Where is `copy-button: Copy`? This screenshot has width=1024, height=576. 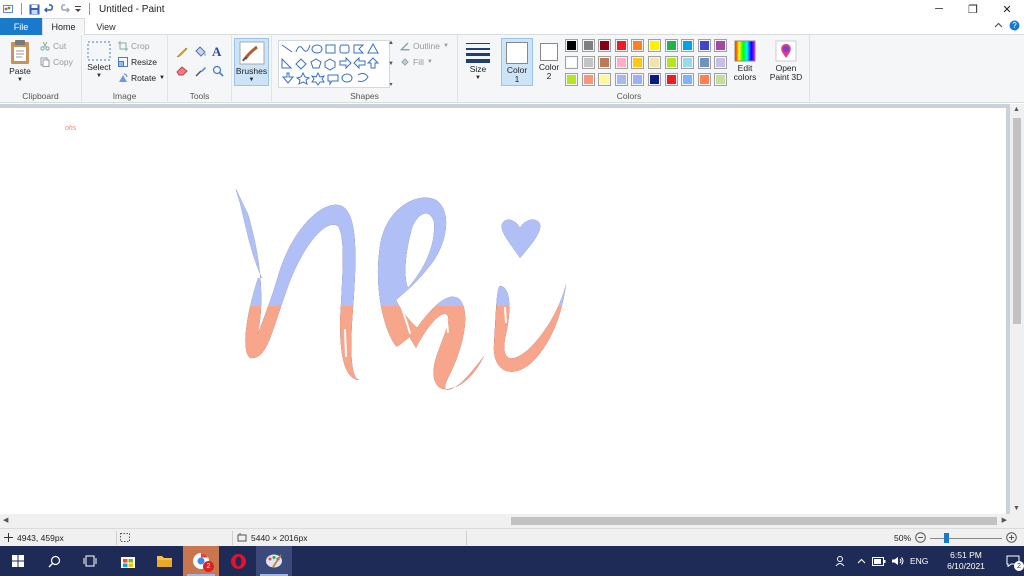 copy-button: Copy is located at coordinates (56, 62).